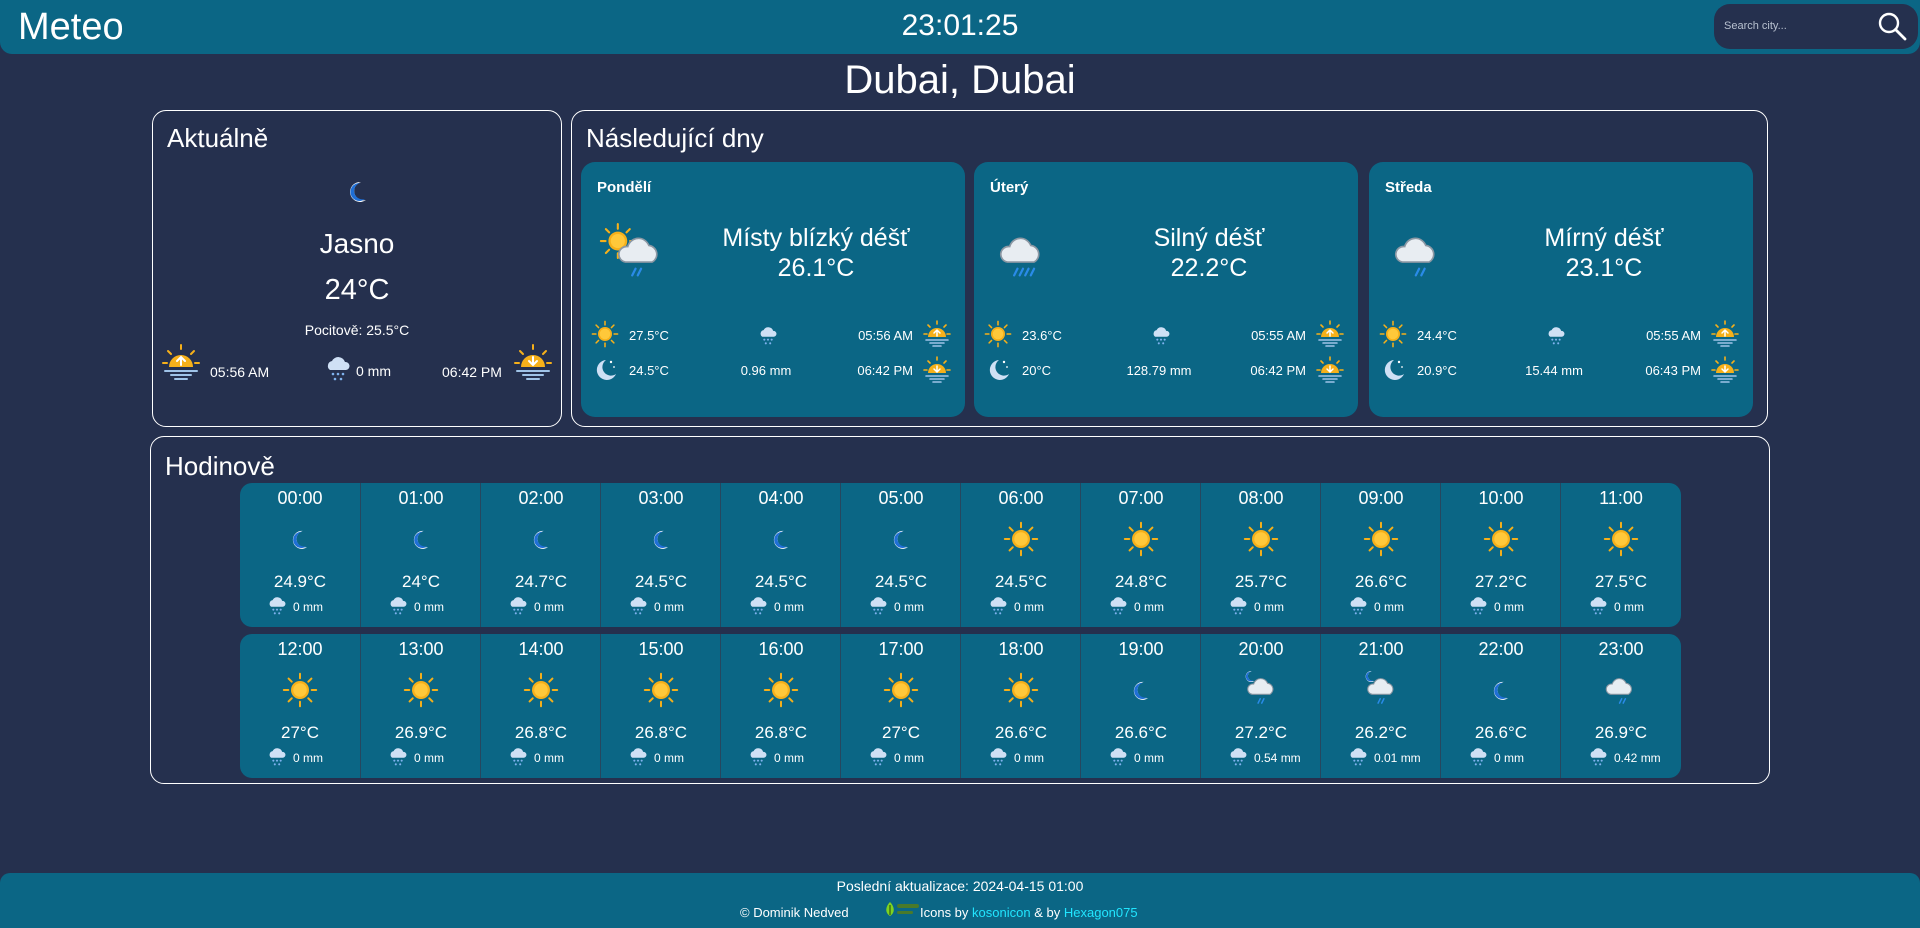 Image resolution: width=1920 pixels, height=928 pixels. What do you see at coordinates (1159, 370) in the screenshot?
I see `day-precipitation: 128.79 mm` at bounding box center [1159, 370].